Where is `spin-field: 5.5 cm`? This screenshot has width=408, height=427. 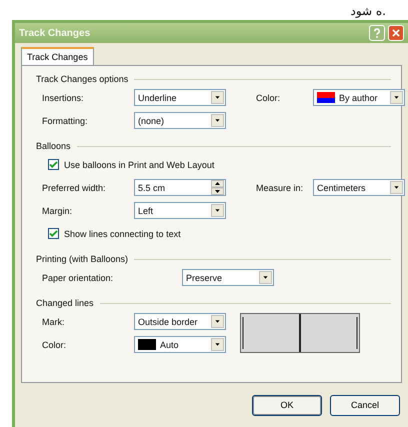 spin-field: 5.5 cm is located at coordinates (180, 187).